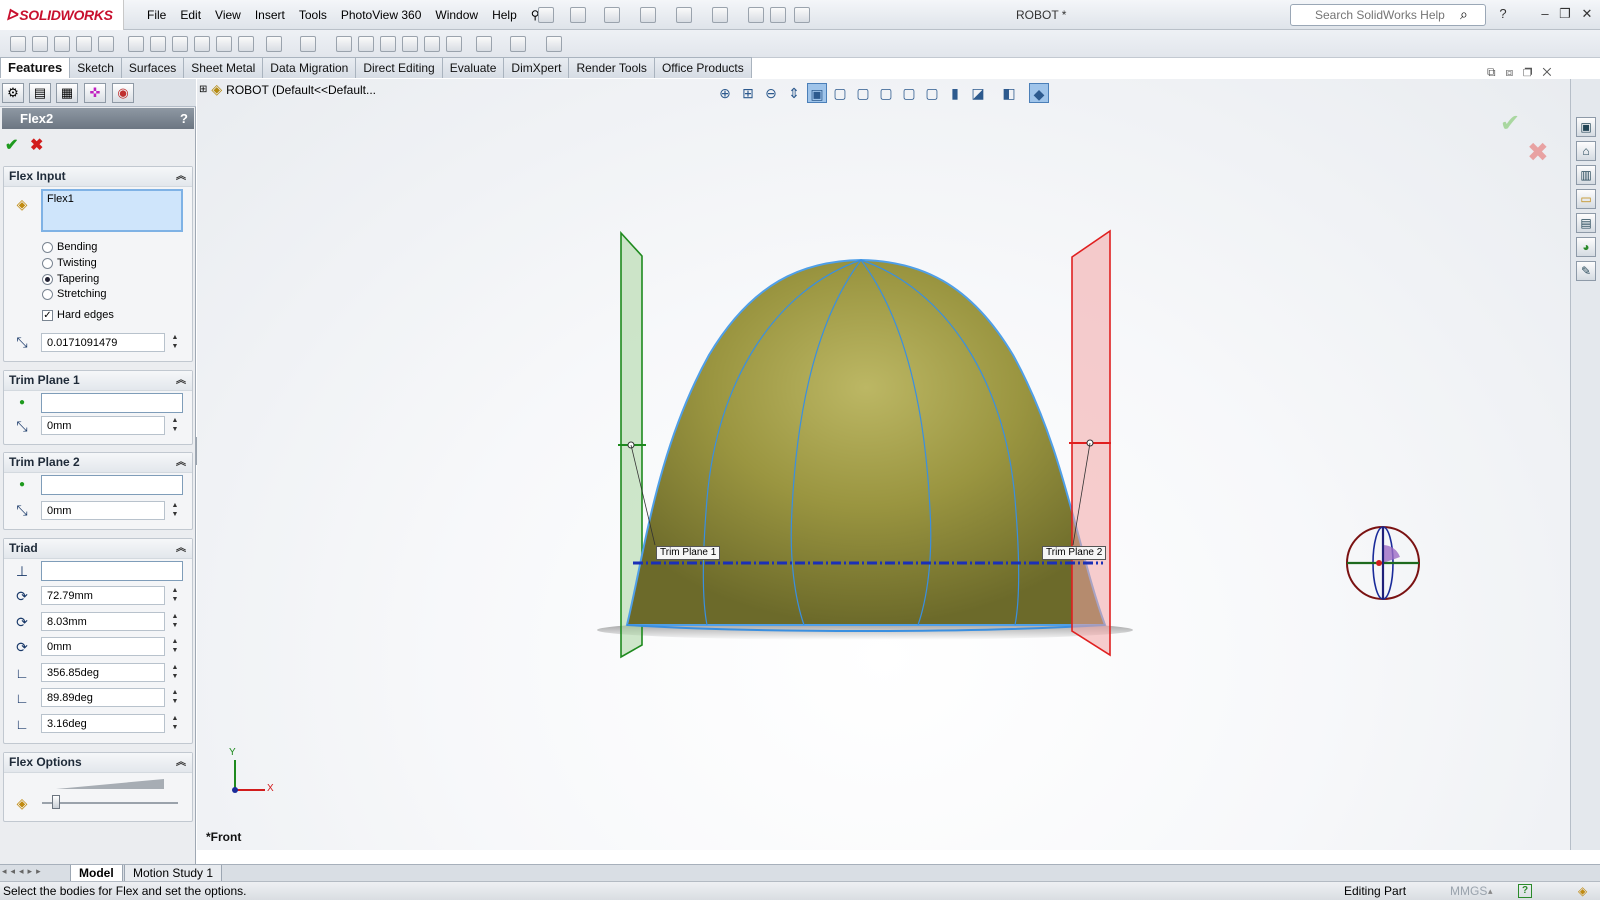 The width and height of the screenshot is (1600, 900). I want to click on menu-photoview: PhotoView 360, so click(381, 15).